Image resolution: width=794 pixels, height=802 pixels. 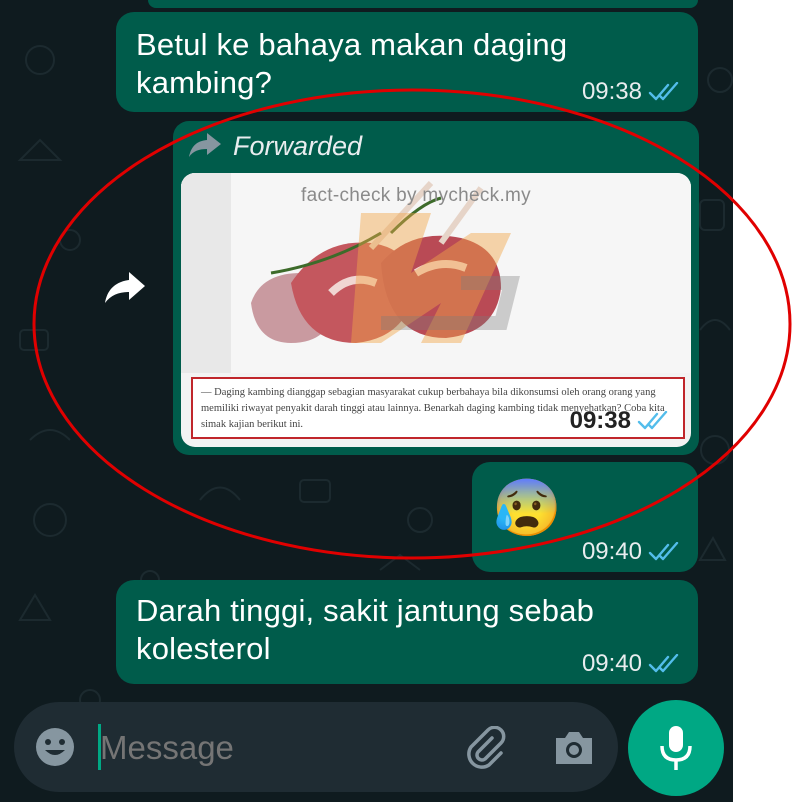 I want to click on previous-message-bubble, so click(x=423, y=4).